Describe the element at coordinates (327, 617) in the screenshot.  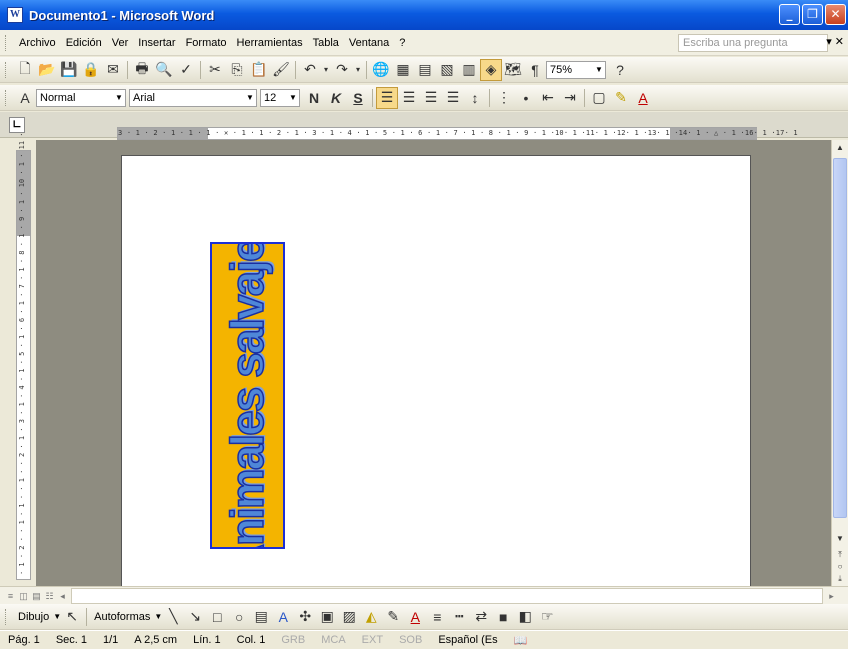
I see `clipart-icon: ▣` at that location.